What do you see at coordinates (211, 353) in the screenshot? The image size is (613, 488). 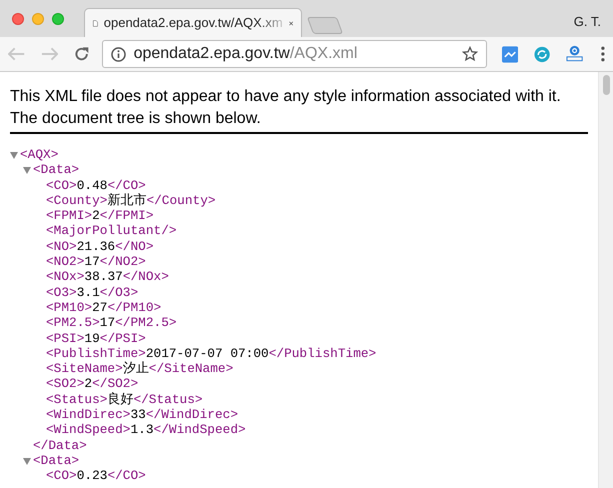 I see `xml-line: <PublishTime>2017-07-07 07:00</PublishTime>` at bounding box center [211, 353].